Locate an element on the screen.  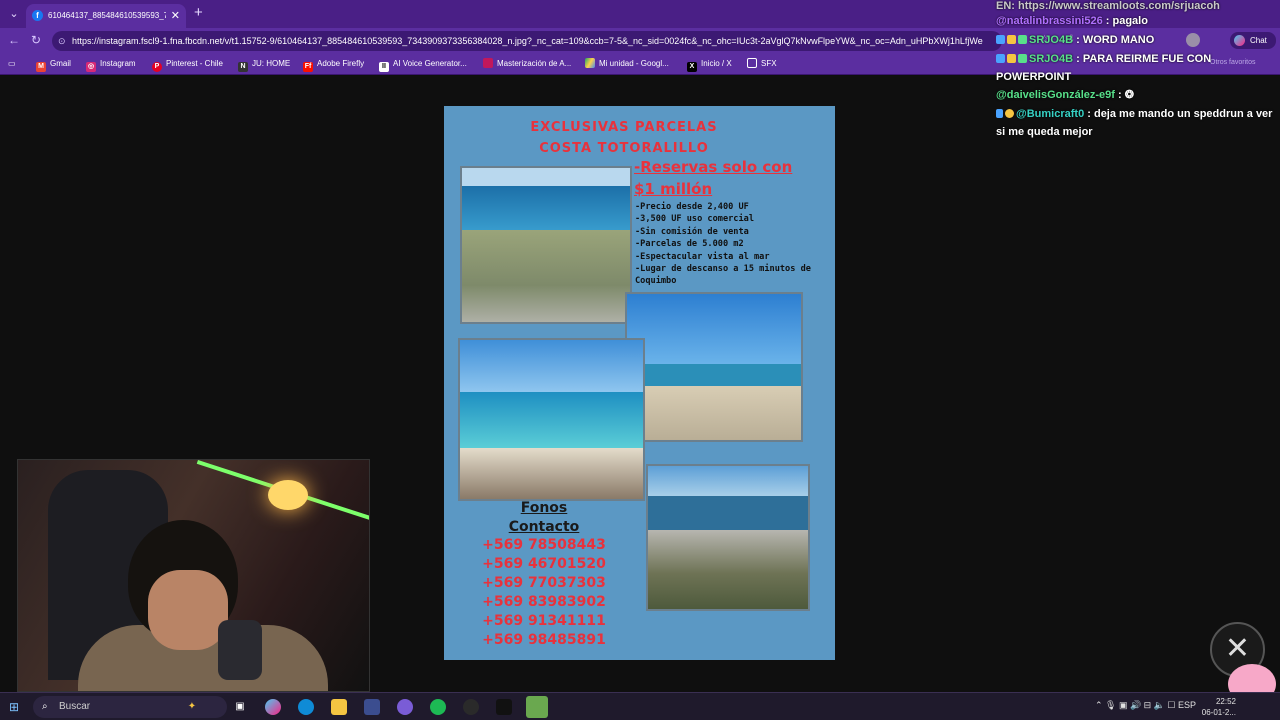
x-logo-icon: X is located at coordinates (692, 67).